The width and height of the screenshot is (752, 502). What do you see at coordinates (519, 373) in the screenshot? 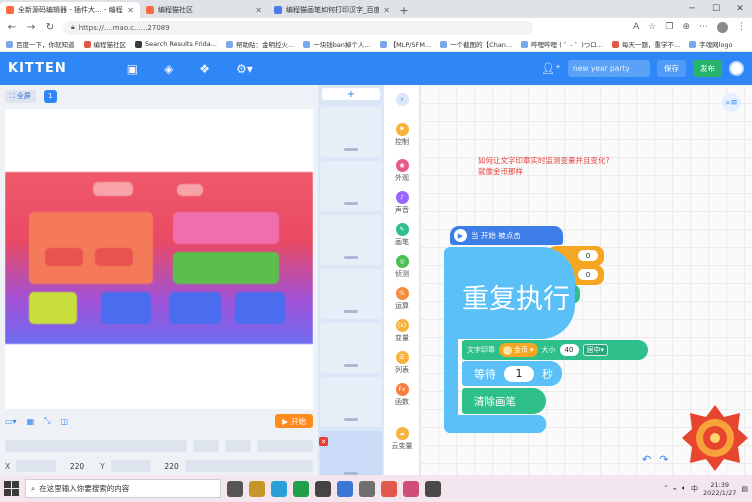
I see `wait-seconds-input: 1` at bounding box center [519, 373].